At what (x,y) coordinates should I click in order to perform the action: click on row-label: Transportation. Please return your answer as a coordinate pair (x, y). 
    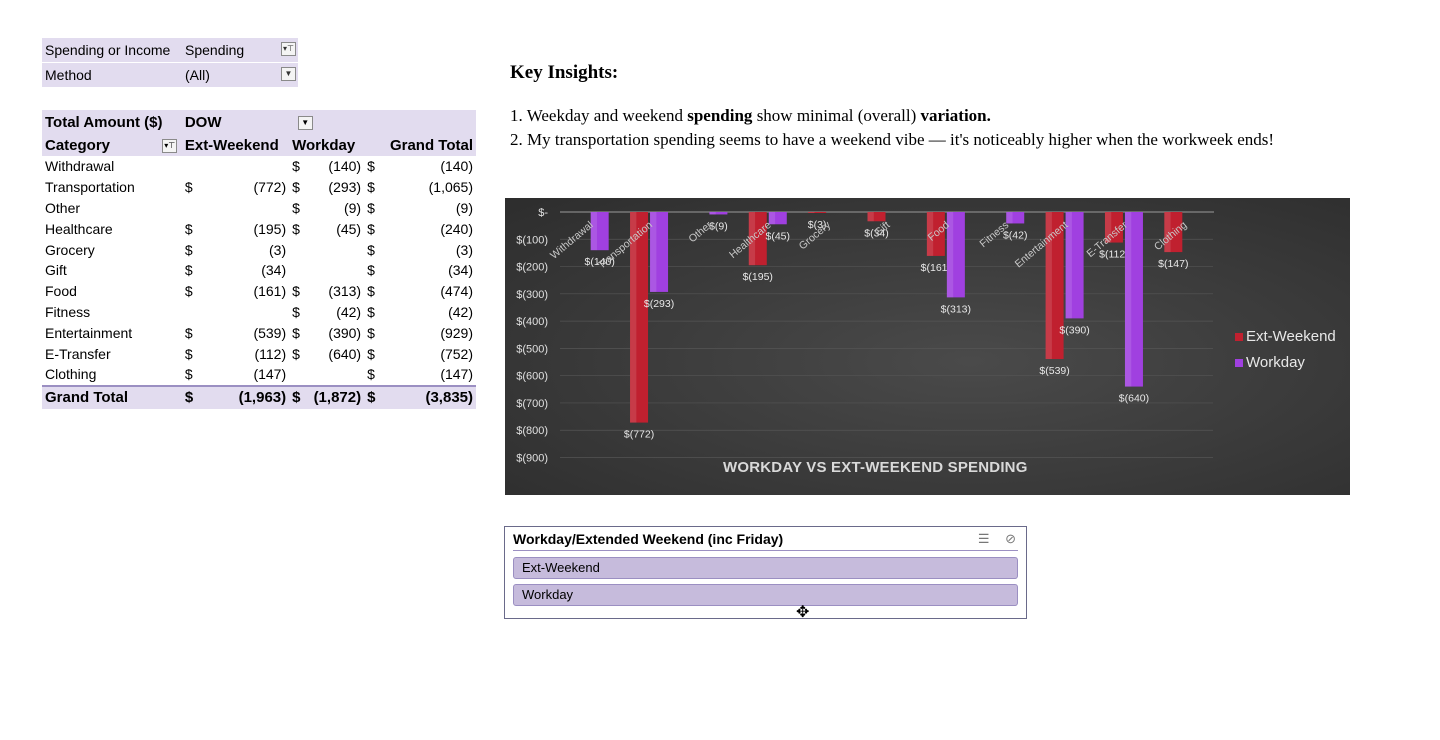
    Looking at the image, I should click on (90, 187).